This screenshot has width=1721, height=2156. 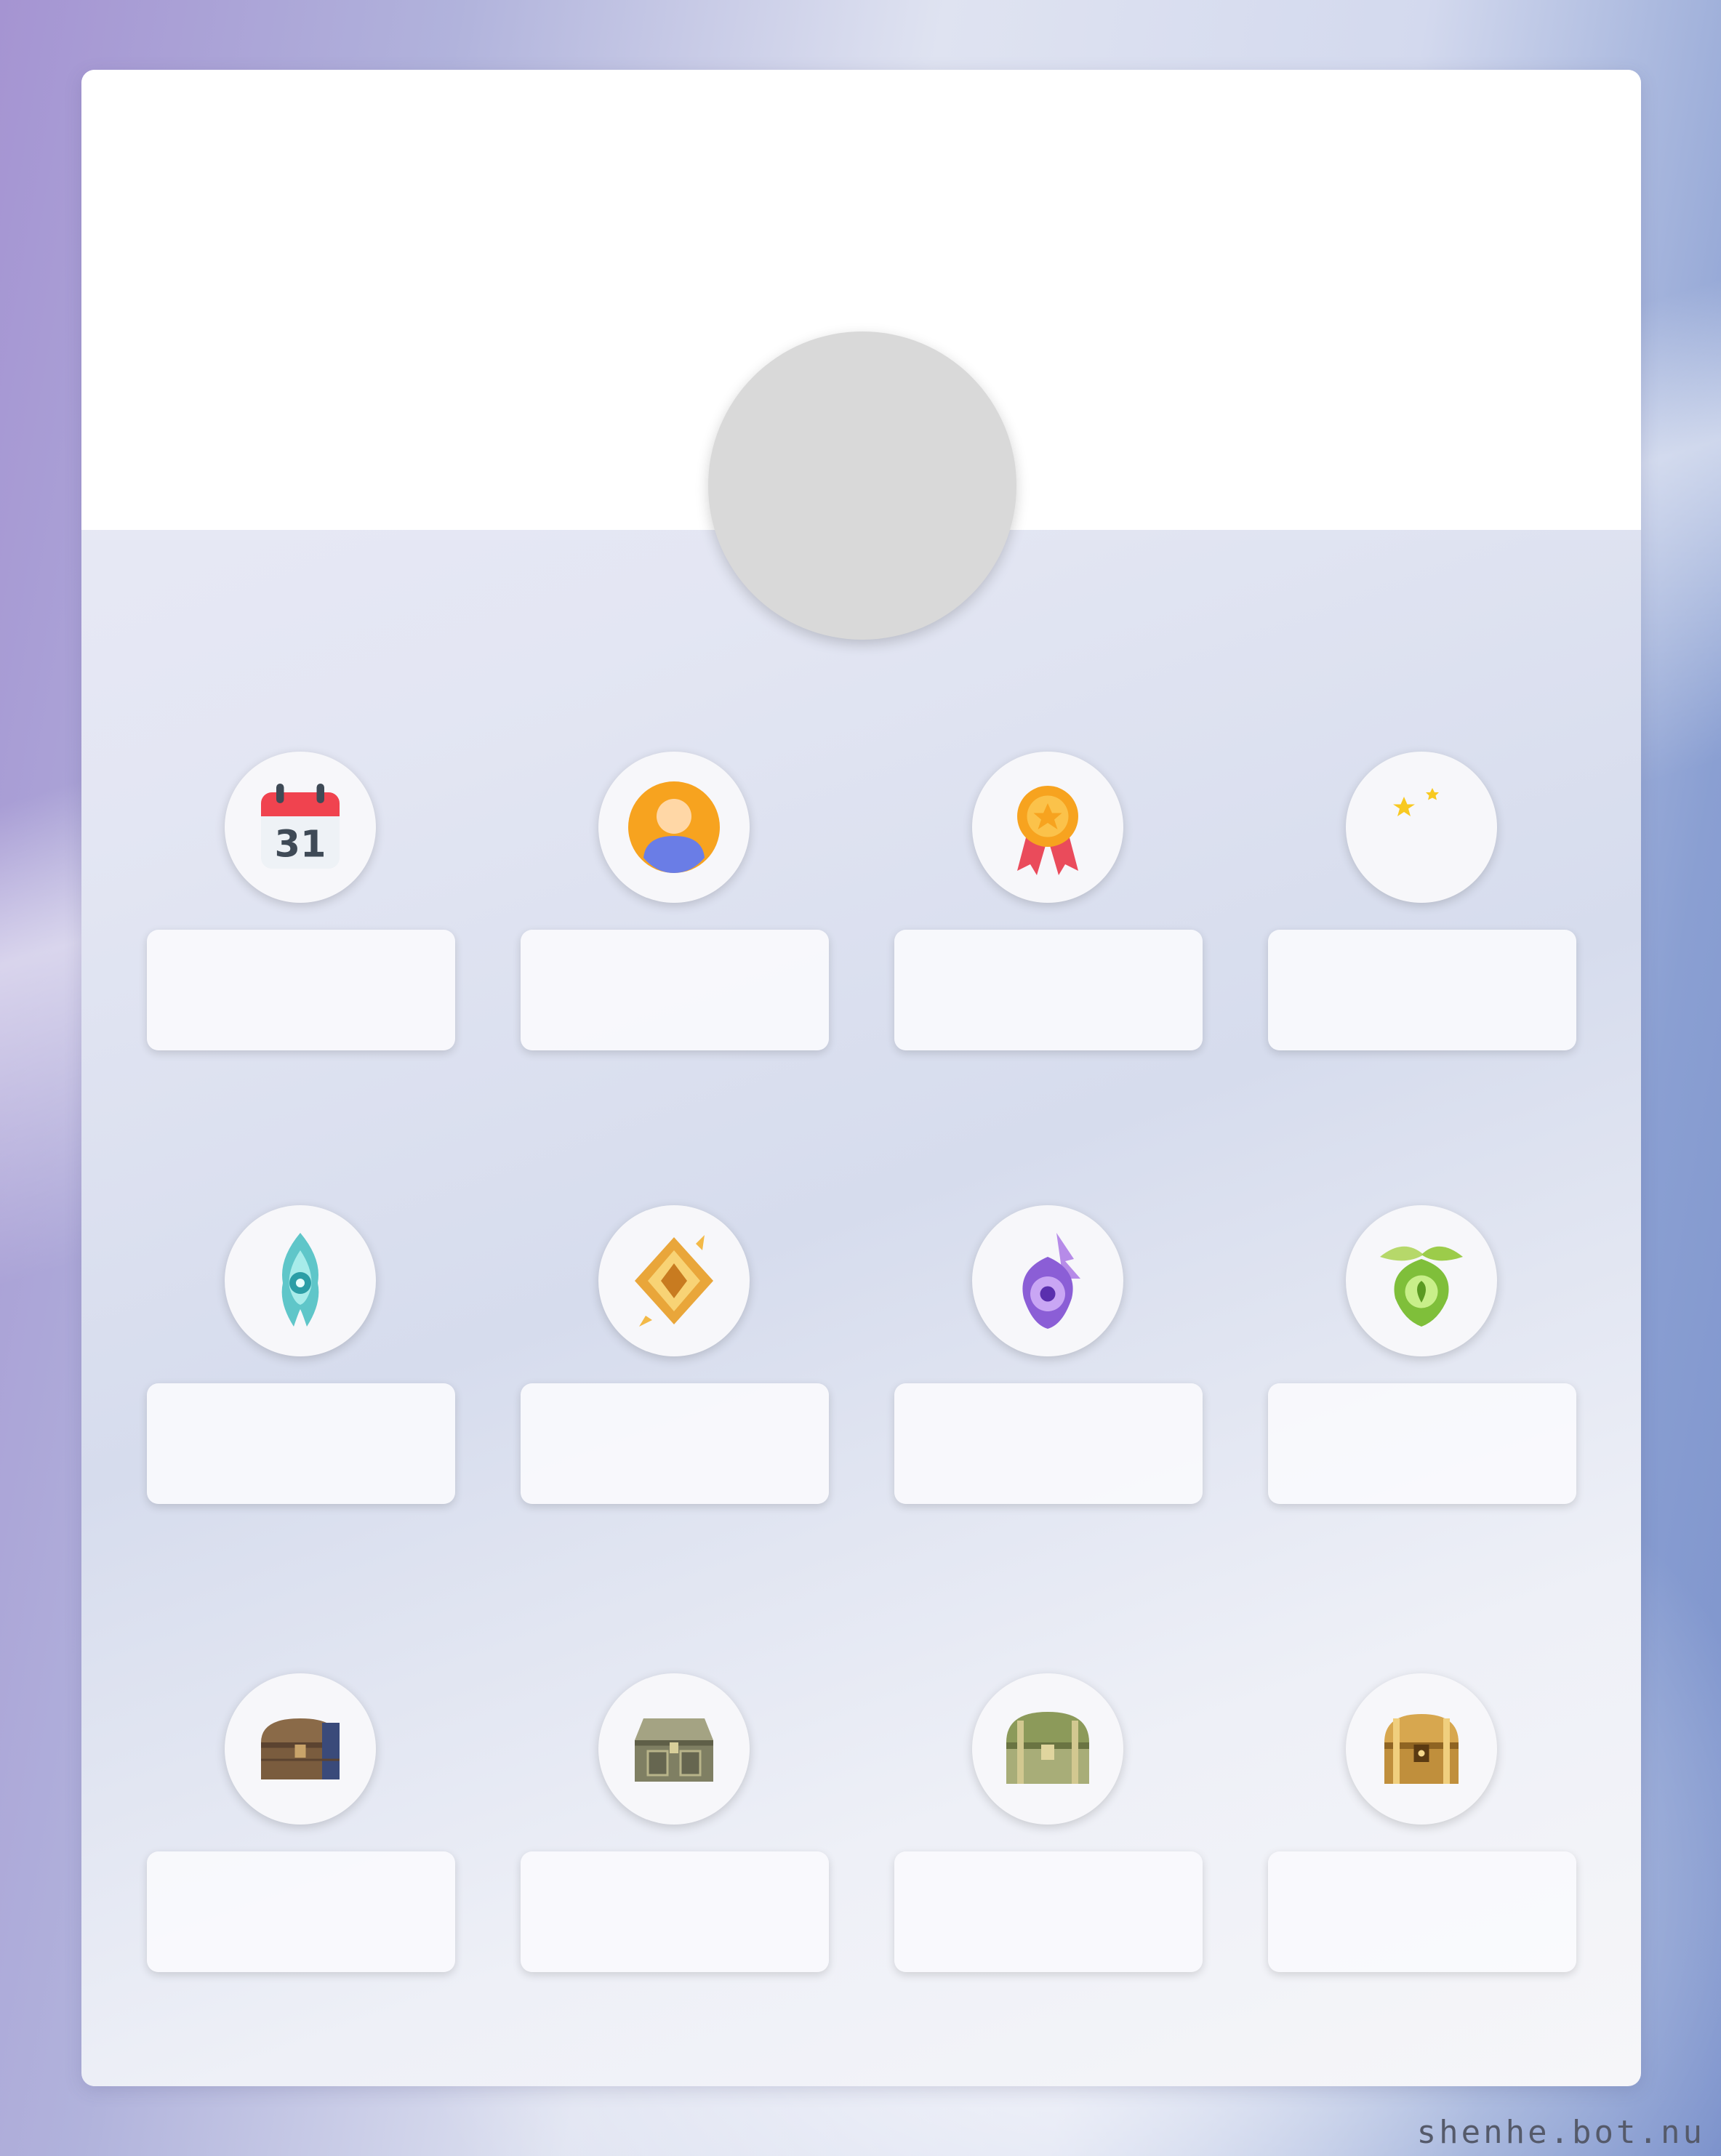 What do you see at coordinates (862, 485) in the screenshot?
I see `avatar` at bounding box center [862, 485].